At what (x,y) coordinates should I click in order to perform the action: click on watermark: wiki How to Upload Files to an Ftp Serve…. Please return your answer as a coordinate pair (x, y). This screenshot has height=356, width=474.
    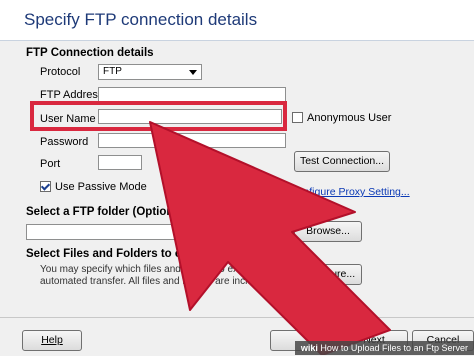
    Looking at the image, I should click on (384, 348).